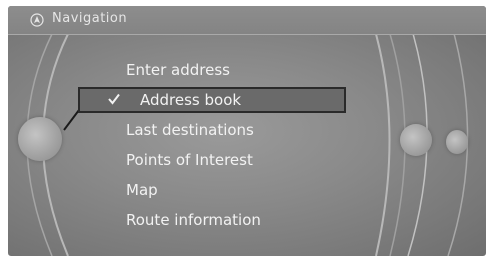 The width and height of the screenshot is (489, 263). What do you see at coordinates (114, 99) in the screenshot?
I see `checkmark-icon` at bounding box center [114, 99].